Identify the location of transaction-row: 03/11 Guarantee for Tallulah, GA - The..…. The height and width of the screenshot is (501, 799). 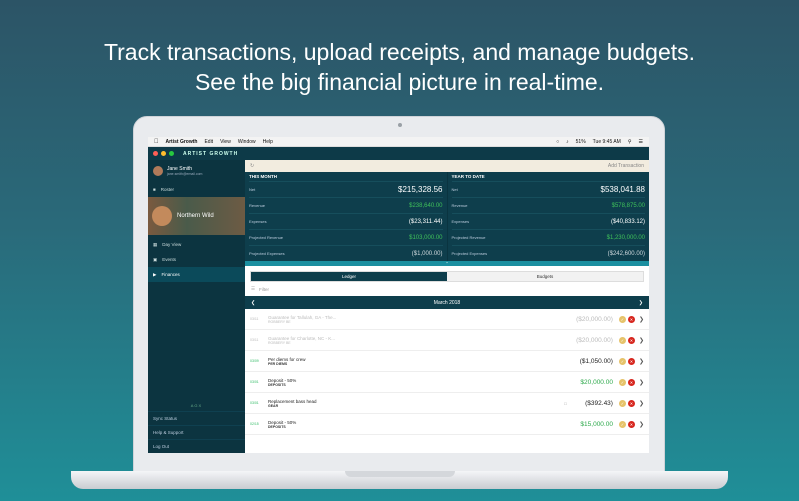
(447, 319).